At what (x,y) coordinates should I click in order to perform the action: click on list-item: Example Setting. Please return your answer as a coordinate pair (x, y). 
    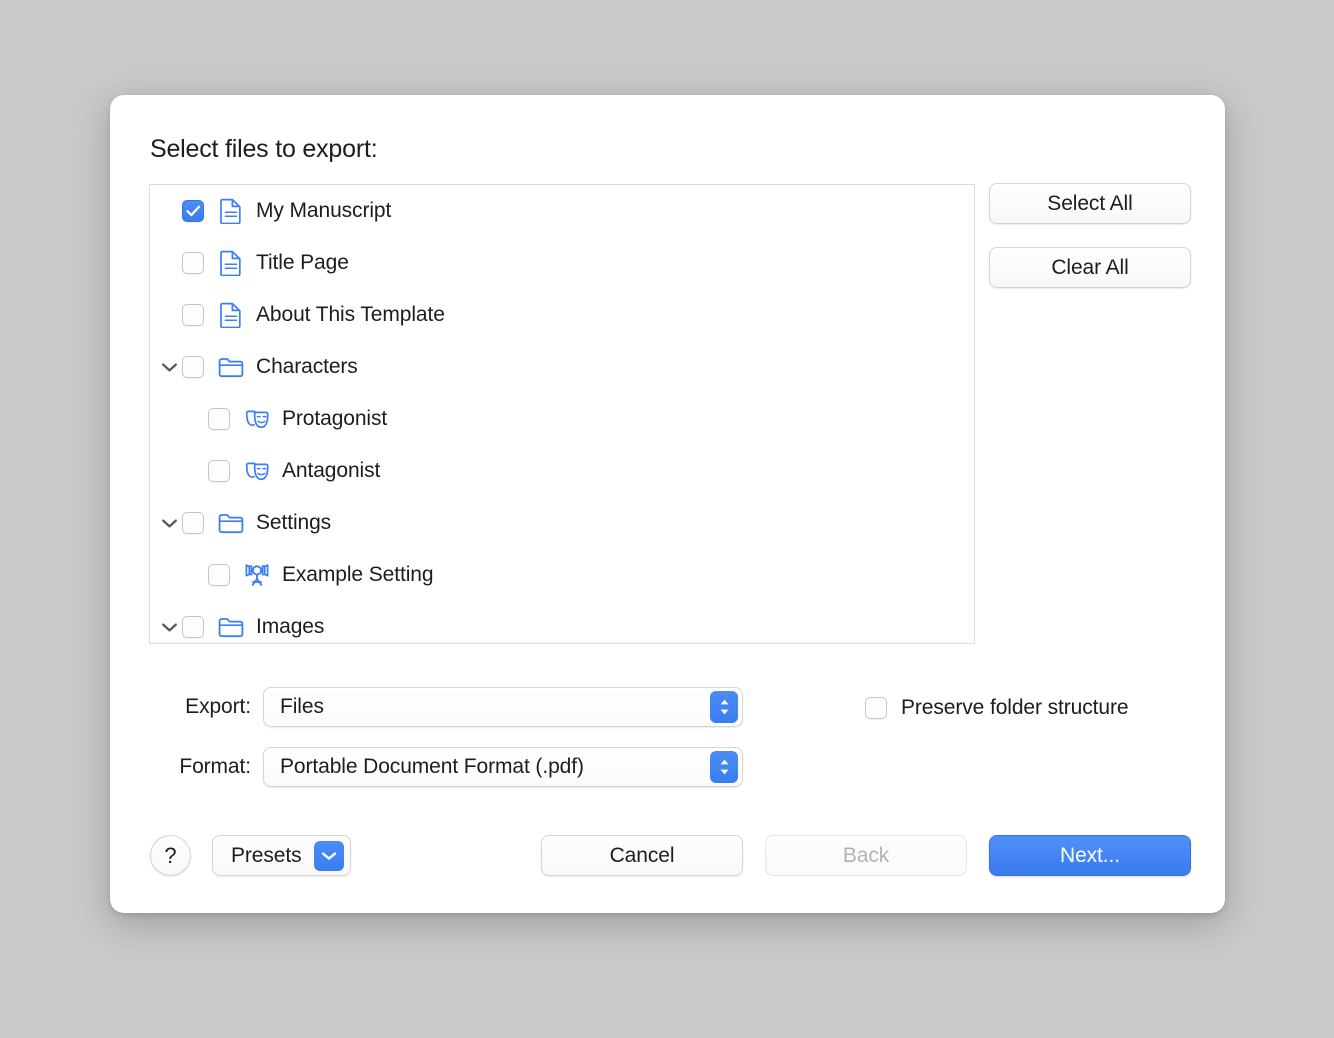
    Looking at the image, I should click on (562, 575).